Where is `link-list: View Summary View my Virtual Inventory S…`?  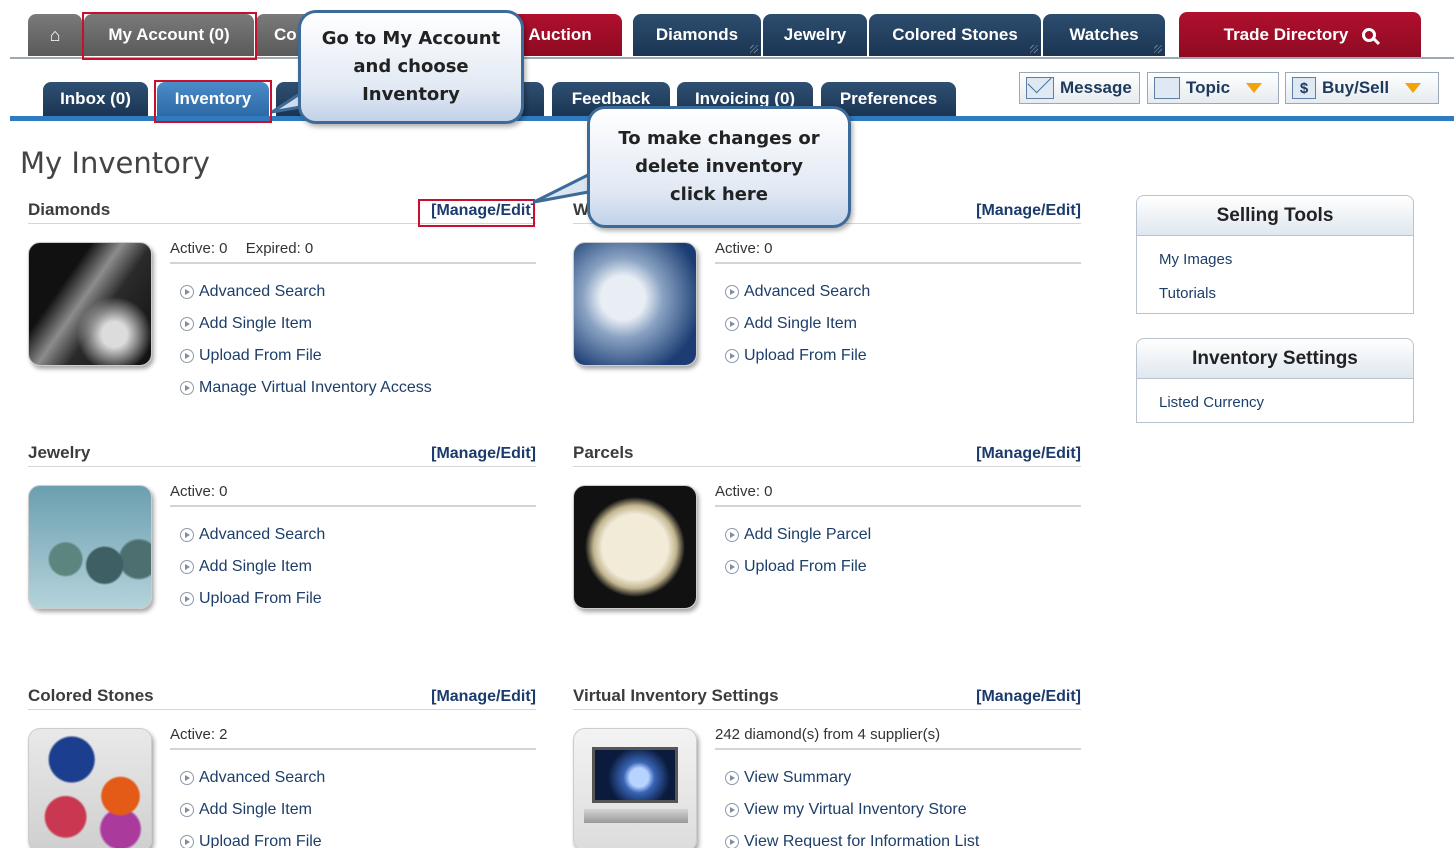 link-list: View Summary View my Virtual Inventory S… is located at coordinates (852, 805).